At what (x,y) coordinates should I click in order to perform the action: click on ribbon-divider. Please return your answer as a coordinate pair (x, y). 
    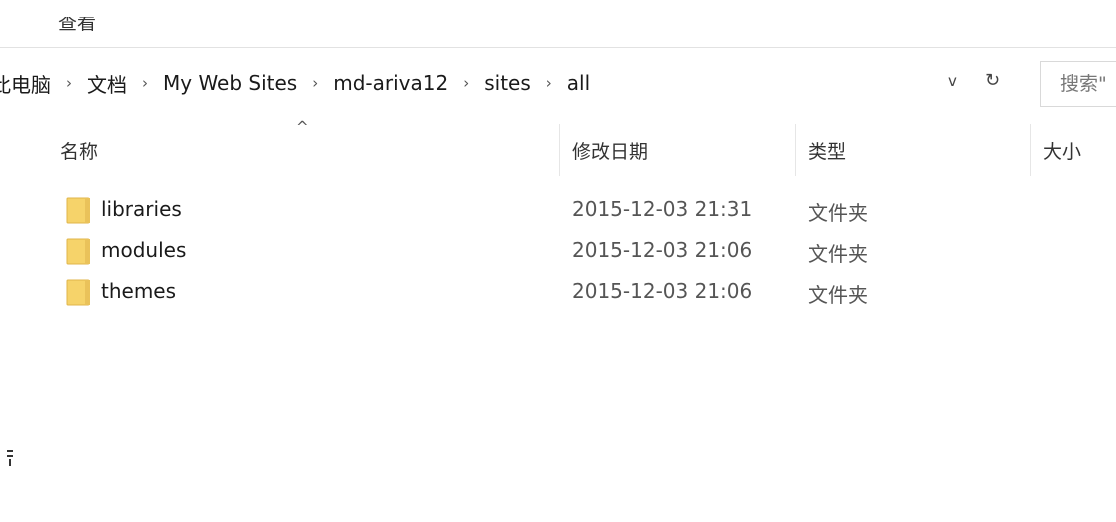
    Looking at the image, I should click on (558, 47).